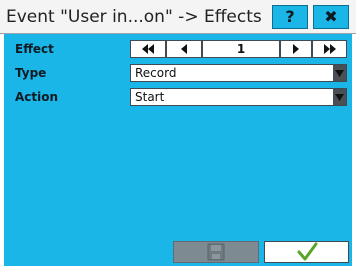 The width and height of the screenshot is (356, 270). I want to click on previous-effect-button, so click(184, 49).